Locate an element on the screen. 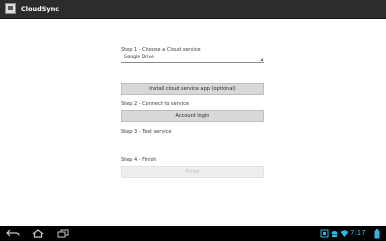 This screenshot has height=241, width=386. android-icon is located at coordinates (334, 234).